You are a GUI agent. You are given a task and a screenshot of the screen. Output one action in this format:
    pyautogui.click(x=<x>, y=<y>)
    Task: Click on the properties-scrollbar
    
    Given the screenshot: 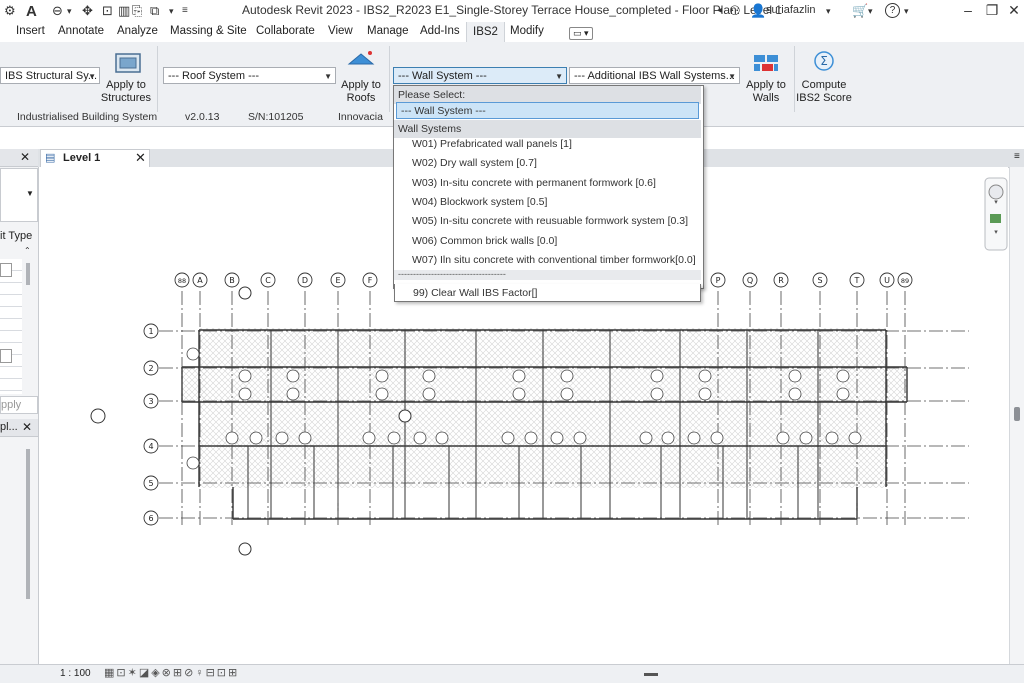 What is the action you would take?
    pyautogui.click(x=28, y=274)
    